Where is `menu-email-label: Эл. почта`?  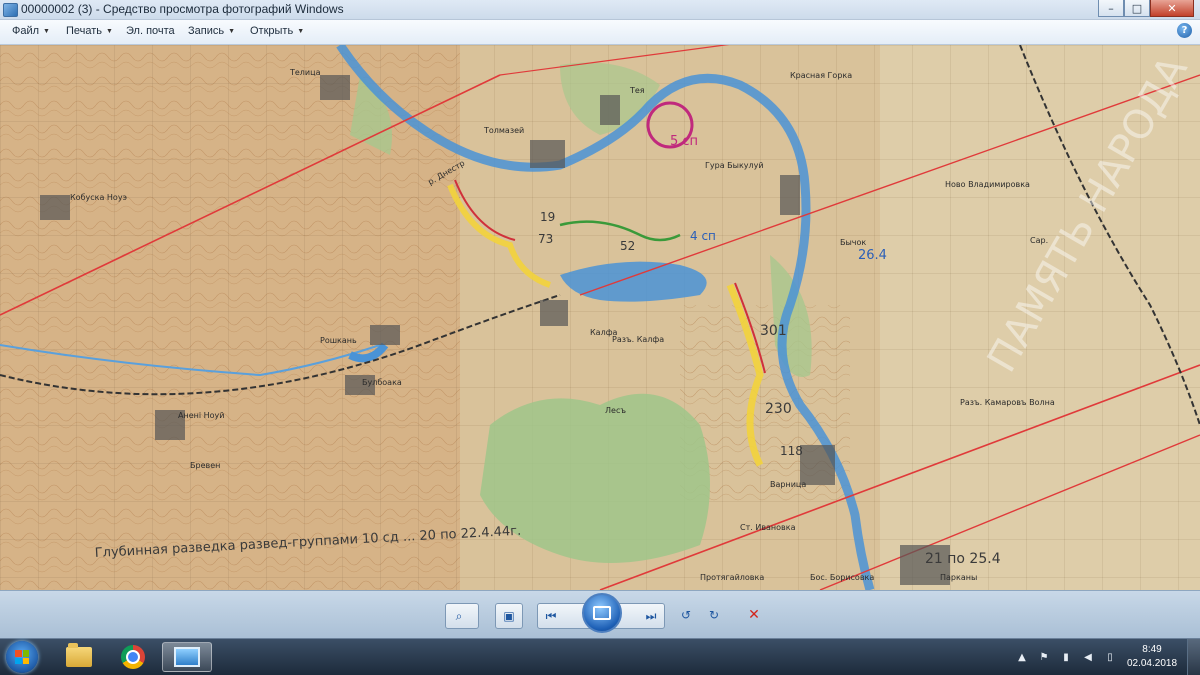
menu-email-label: Эл. почта is located at coordinates (150, 31).